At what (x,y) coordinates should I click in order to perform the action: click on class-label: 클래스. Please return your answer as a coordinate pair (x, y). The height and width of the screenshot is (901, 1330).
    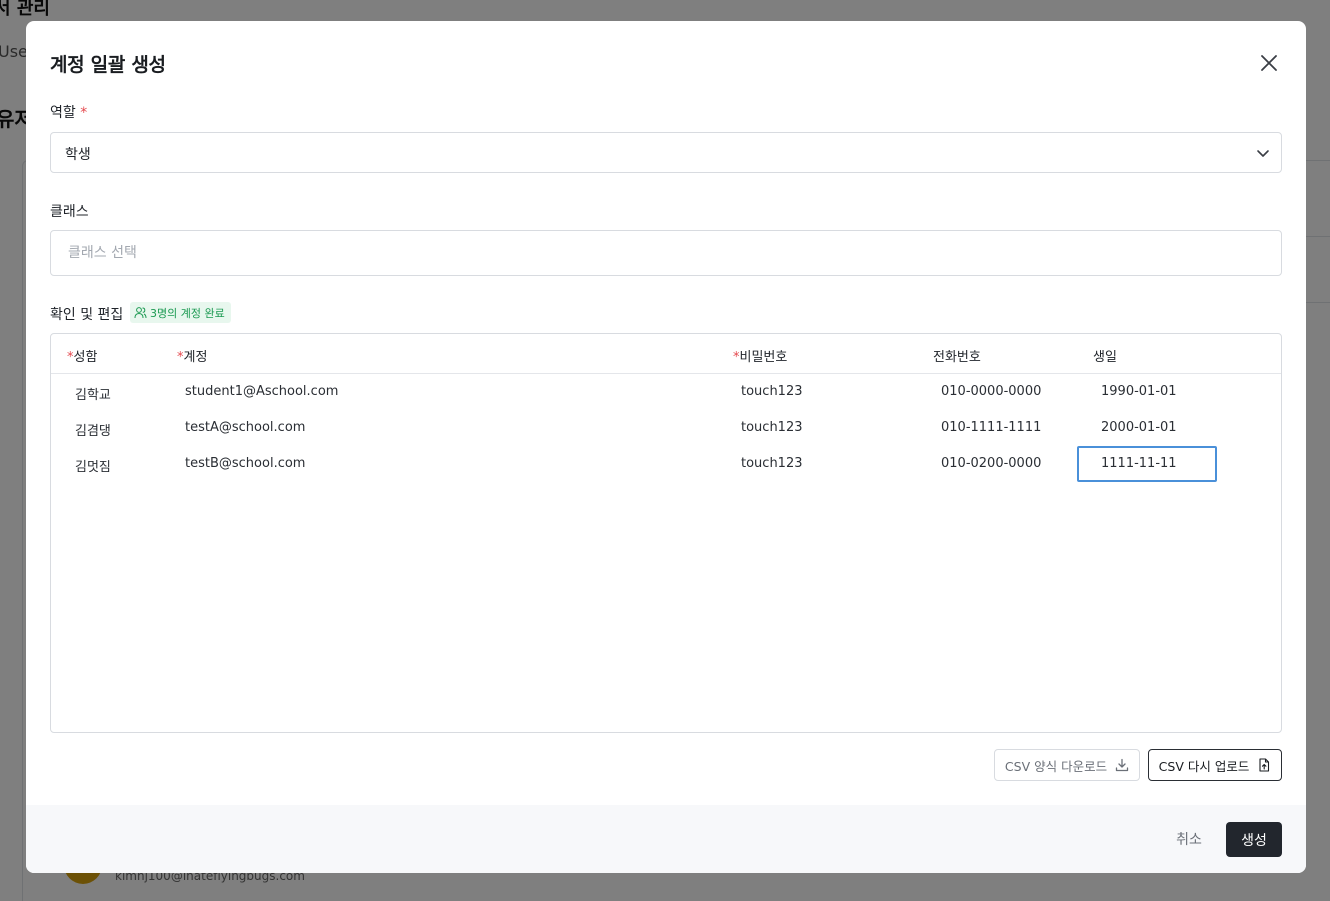
    Looking at the image, I should click on (69, 212).